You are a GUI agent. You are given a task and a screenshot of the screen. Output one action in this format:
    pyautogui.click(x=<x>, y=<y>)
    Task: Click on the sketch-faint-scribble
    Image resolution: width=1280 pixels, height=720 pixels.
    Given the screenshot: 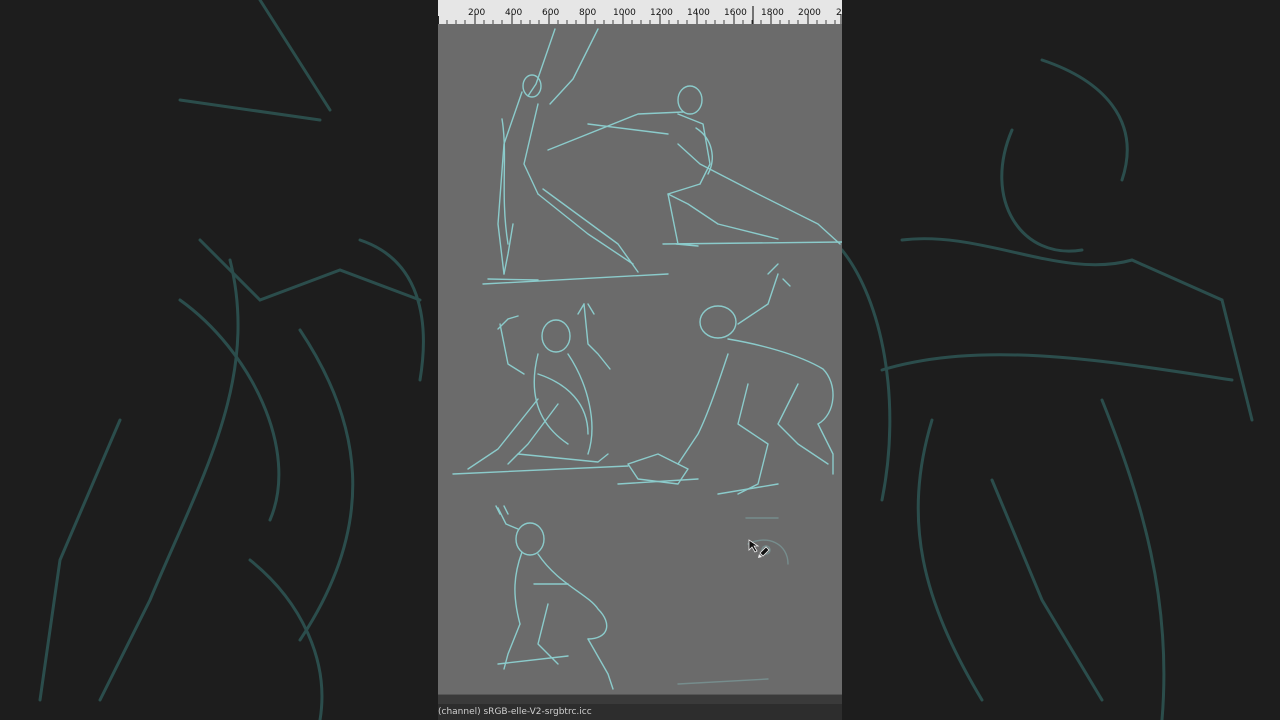 What is the action you would take?
    pyautogui.click(x=733, y=601)
    